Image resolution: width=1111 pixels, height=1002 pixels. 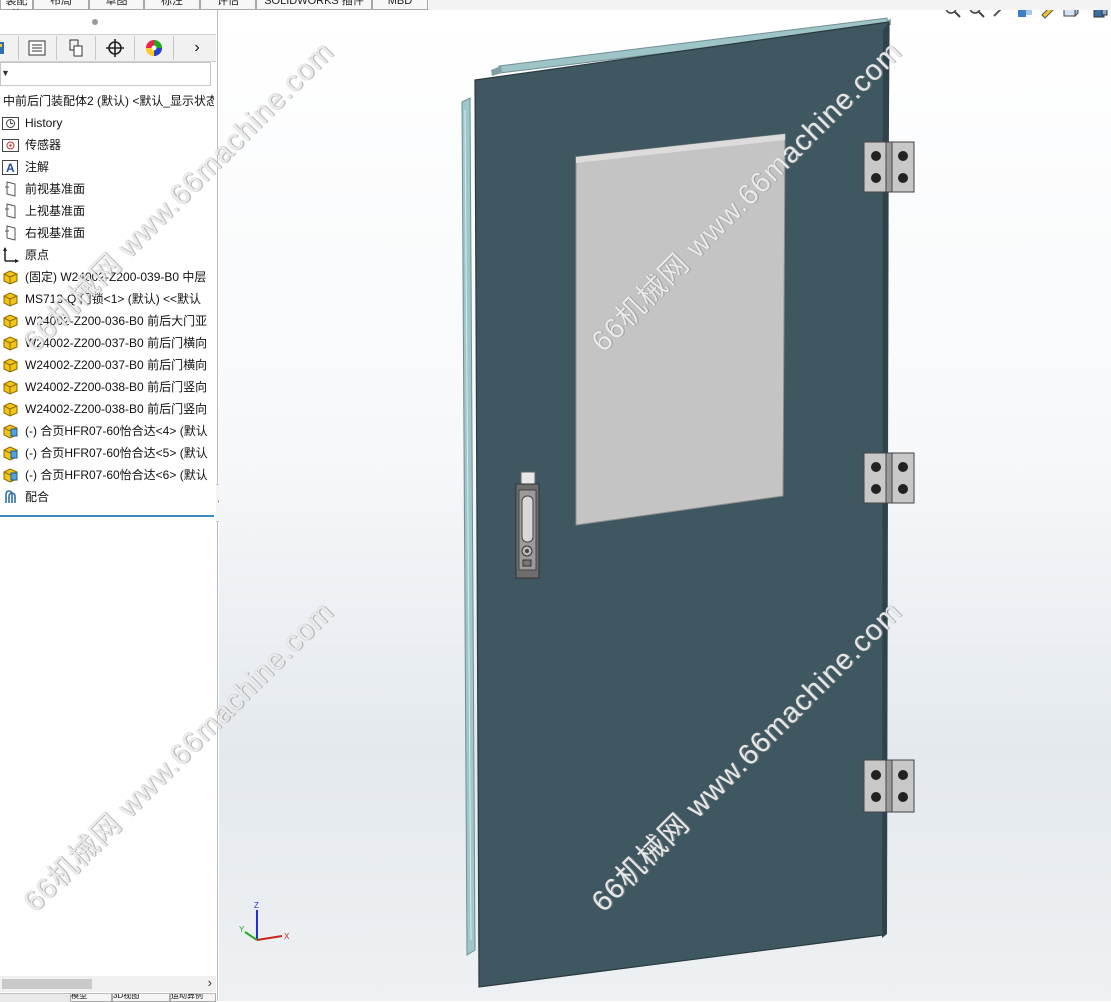 I want to click on tree-item-component: W24002-Z200-037-B0 前后门横向, so click(x=107, y=365).